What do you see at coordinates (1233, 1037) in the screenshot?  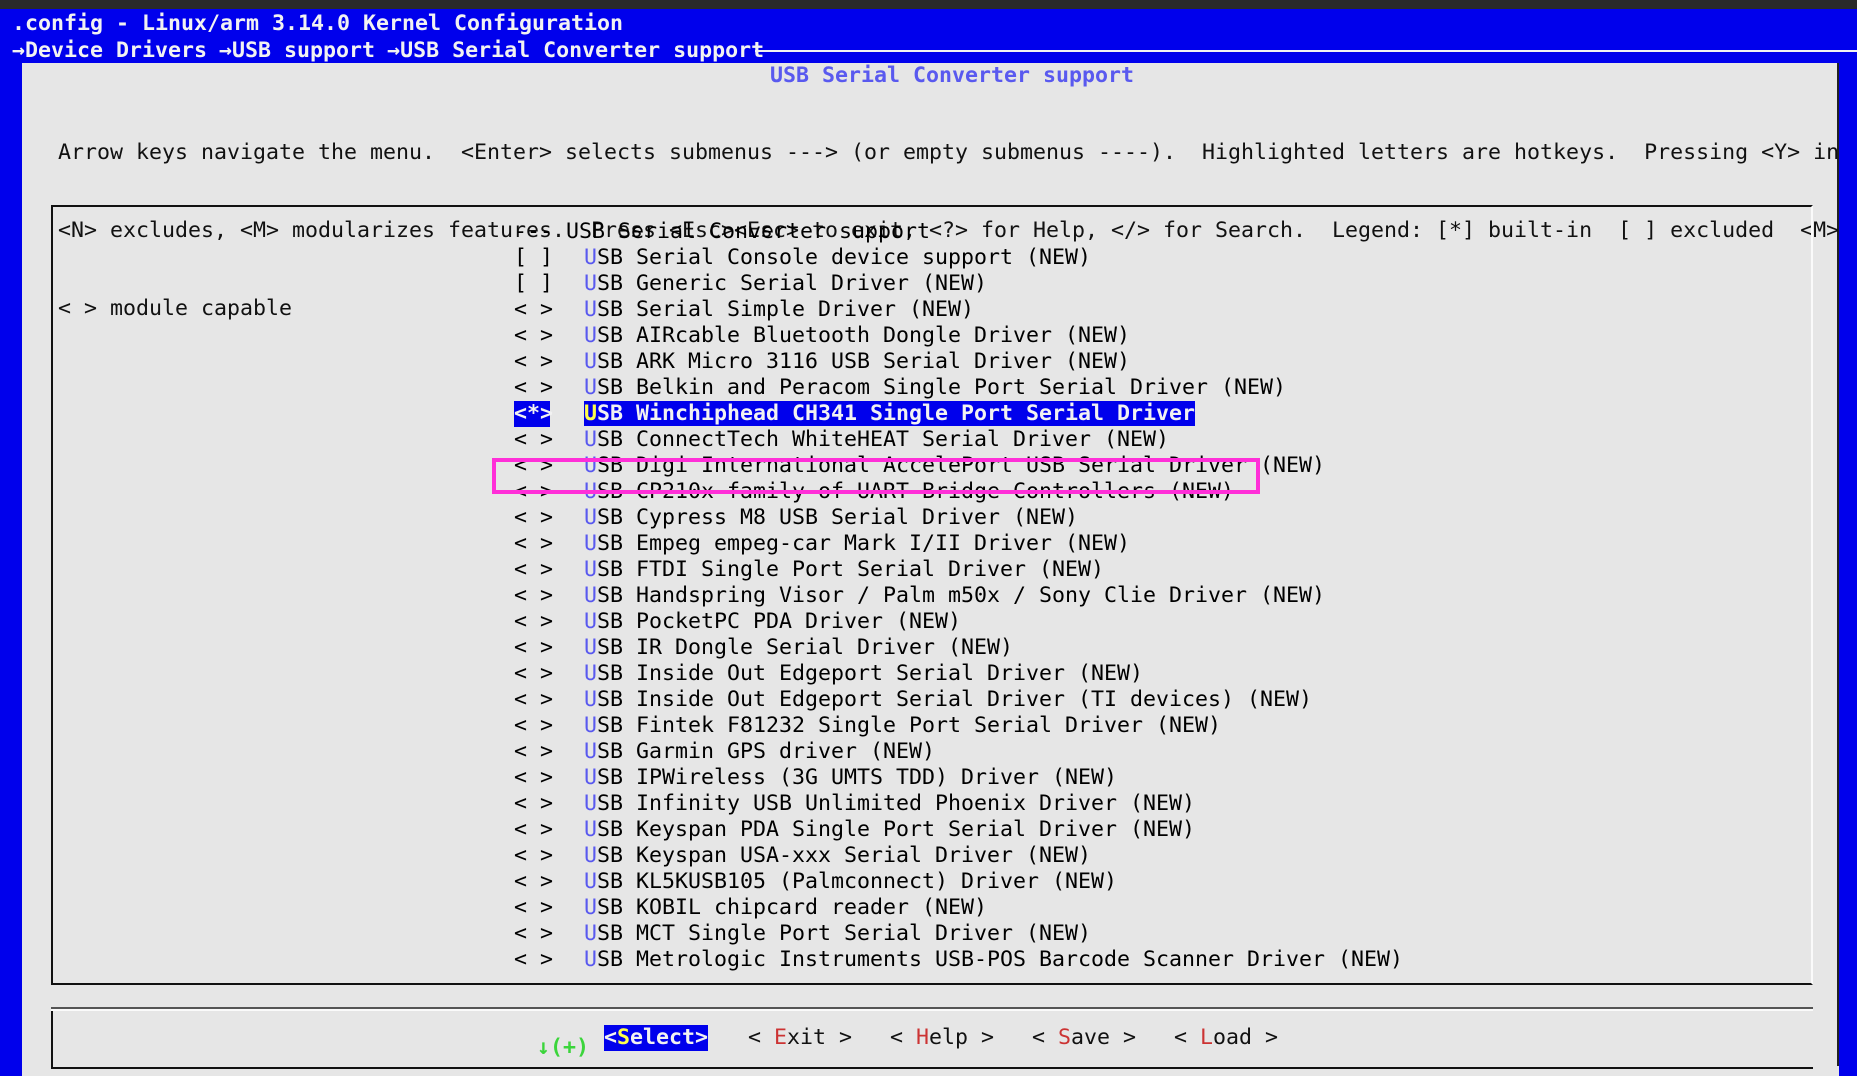 I see `button-text: oad` at bounding box center [1233, 1037].